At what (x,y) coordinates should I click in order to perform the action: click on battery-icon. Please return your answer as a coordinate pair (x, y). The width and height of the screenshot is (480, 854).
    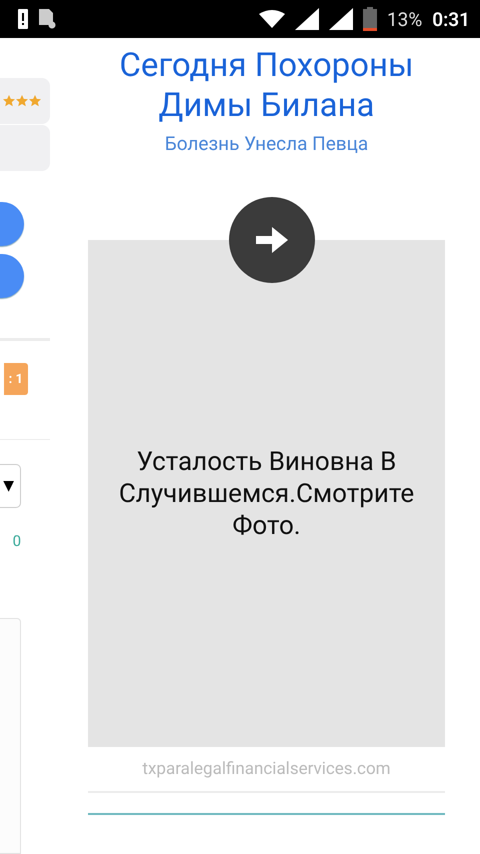
    Looking at the image, I should click on (369, 19).